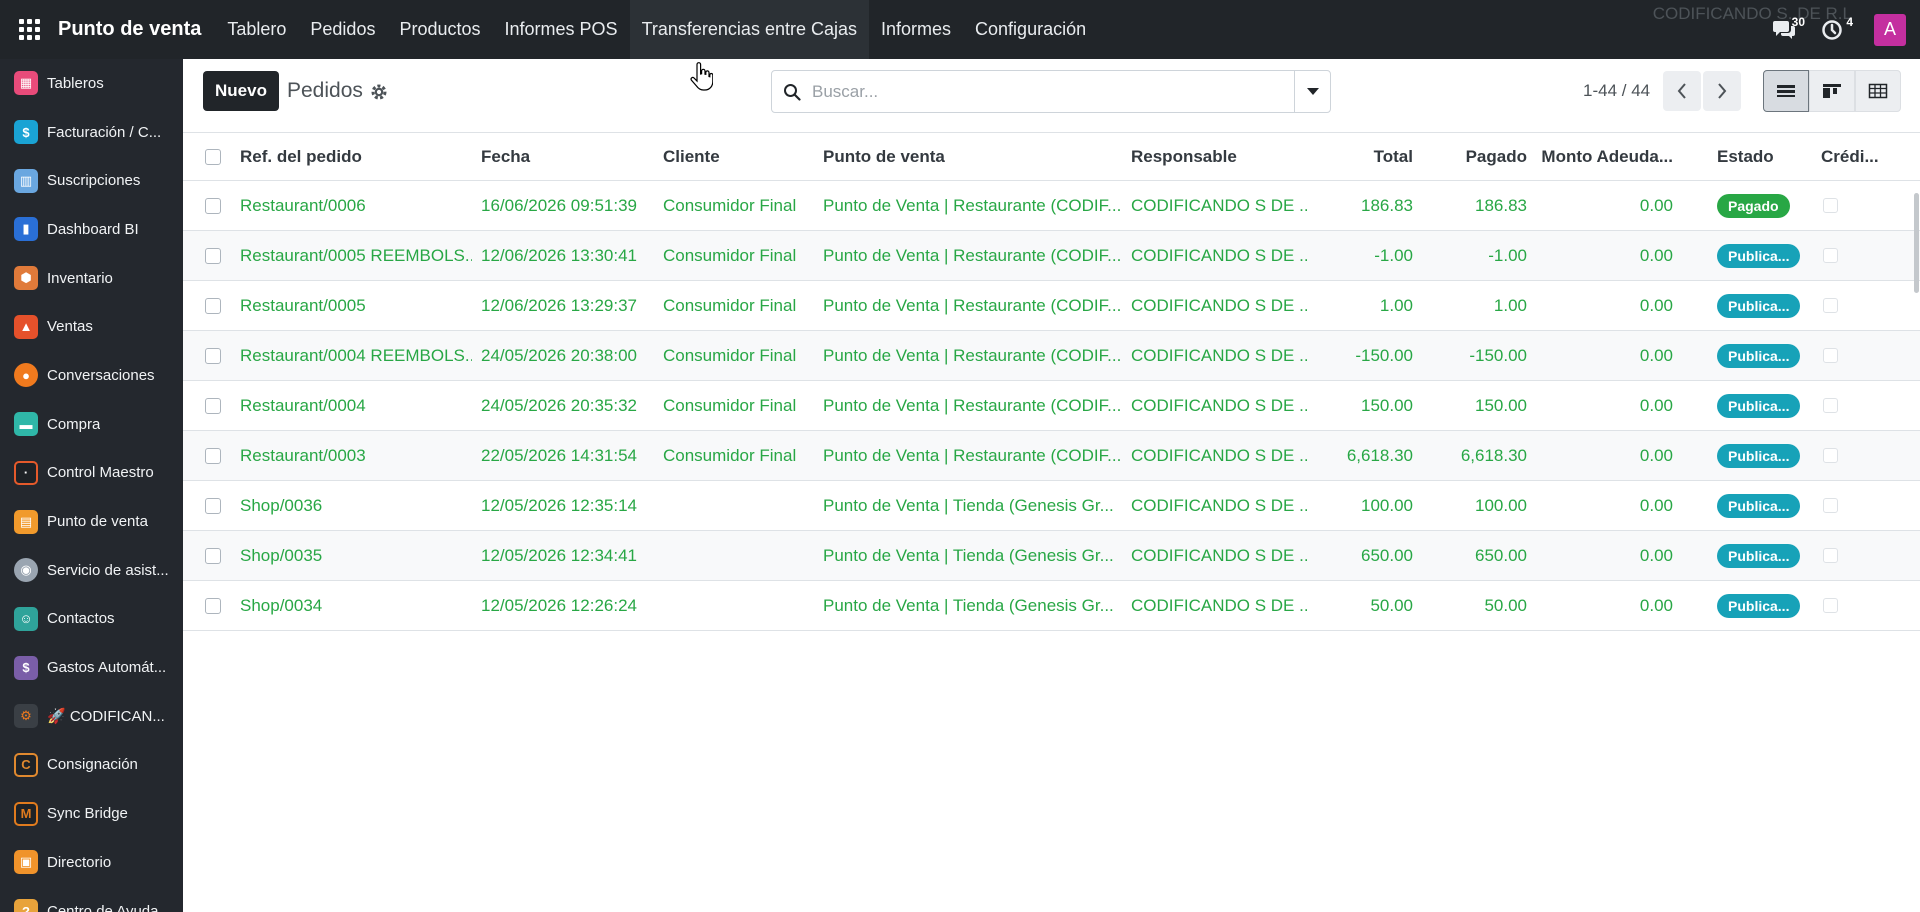 The image size is (1920, 912). Describe the element at coordinates (91, 229) in the screenshot. I see `sidebar-item-dashboard-bi: ▮ Dashboard BI` at that location.